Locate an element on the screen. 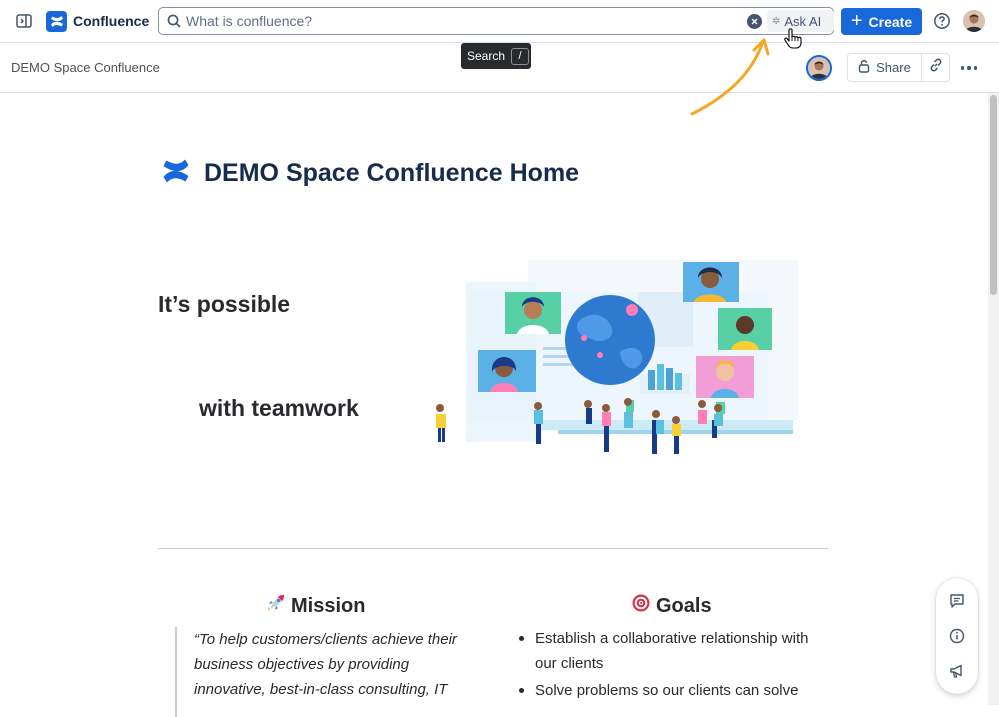 This screenshot has width=999, height=717. link-icon is located at coordinates (936, 67).